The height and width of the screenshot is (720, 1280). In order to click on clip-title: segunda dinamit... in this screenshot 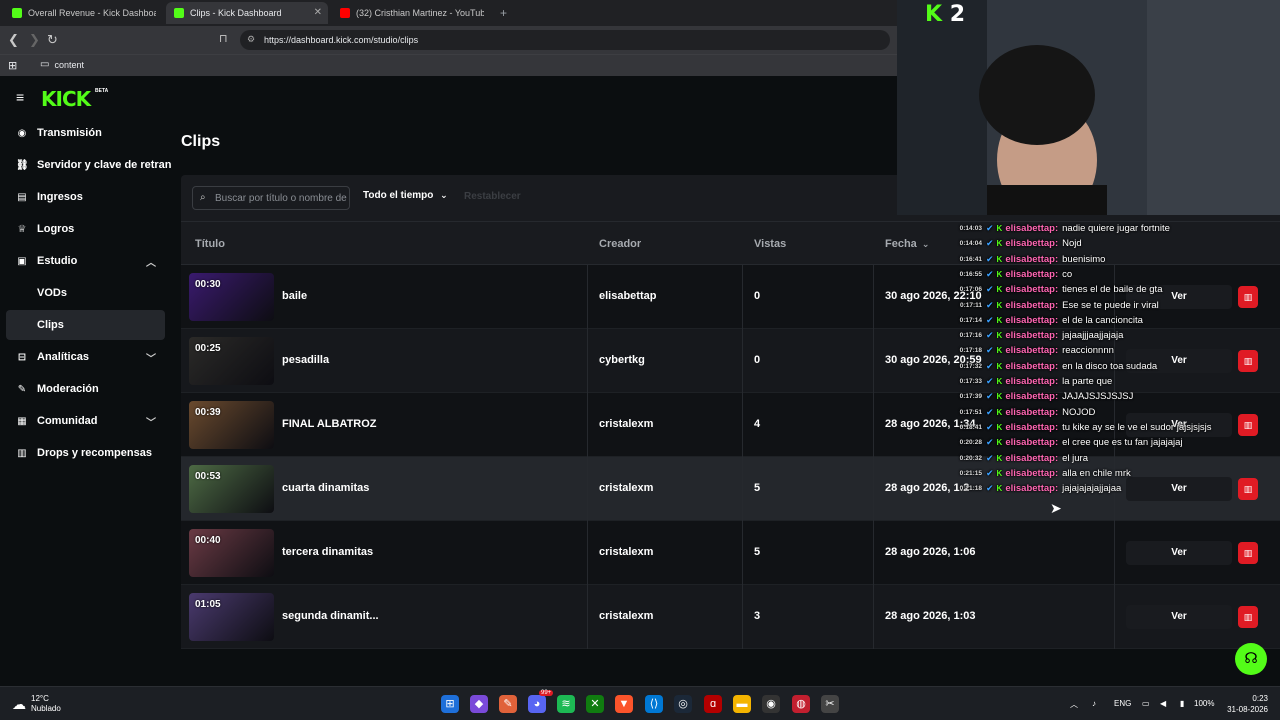, I will do `click(330, 616)`.